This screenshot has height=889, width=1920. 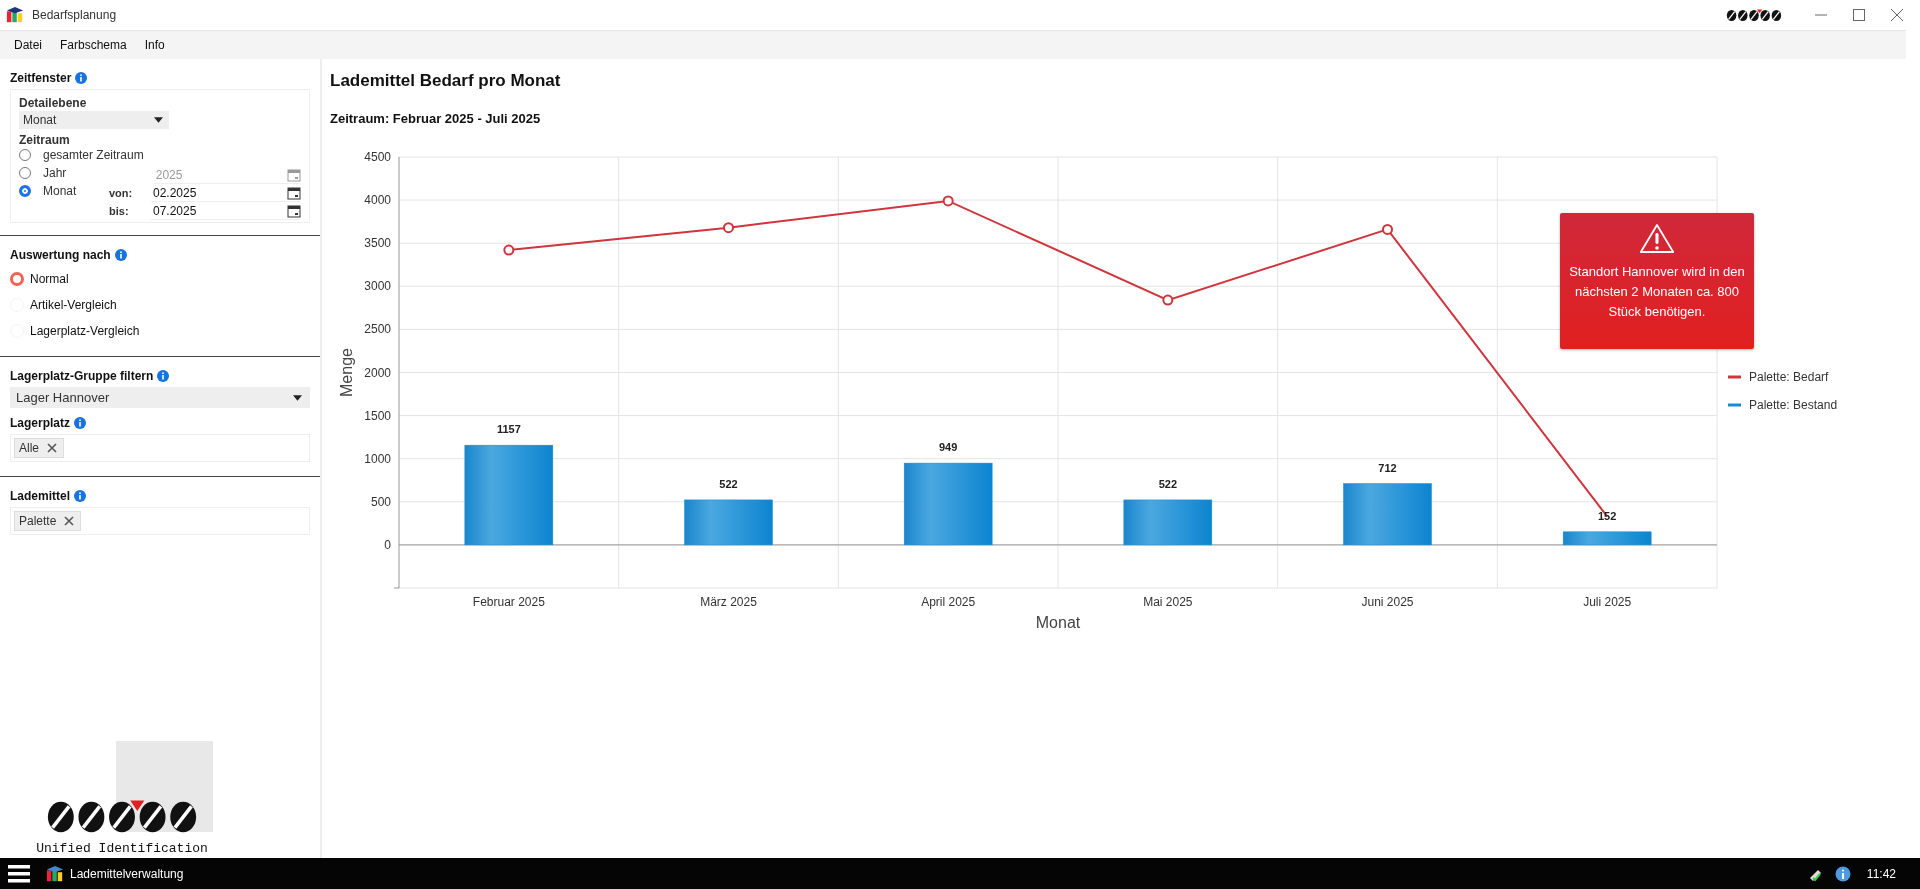 I want to click on alert-text: Standort Hannover wird in den nächsten 2 Monaten ca. 800 Stück benötigen., so click(x=1657, y=292).